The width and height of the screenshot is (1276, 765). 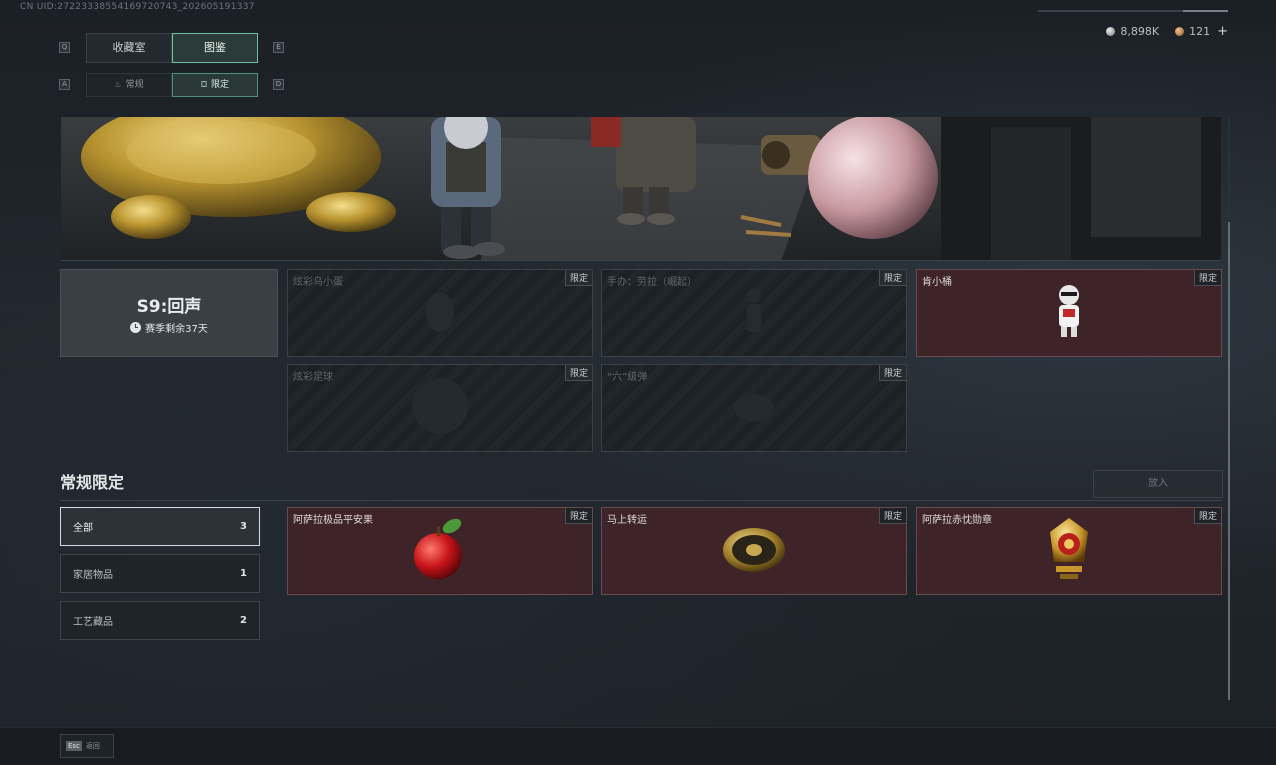 I want to click on main-tabs: 收藏室 图鉴, so click(x=172, y=48).